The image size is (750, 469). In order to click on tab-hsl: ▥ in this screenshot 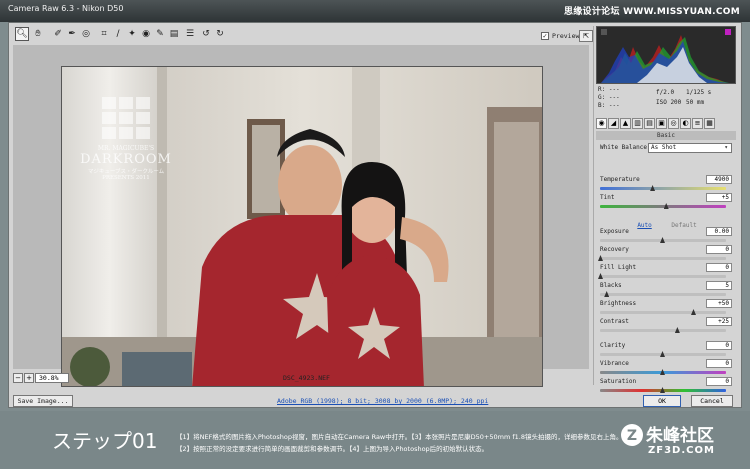, I will do `click(637, 123)`.